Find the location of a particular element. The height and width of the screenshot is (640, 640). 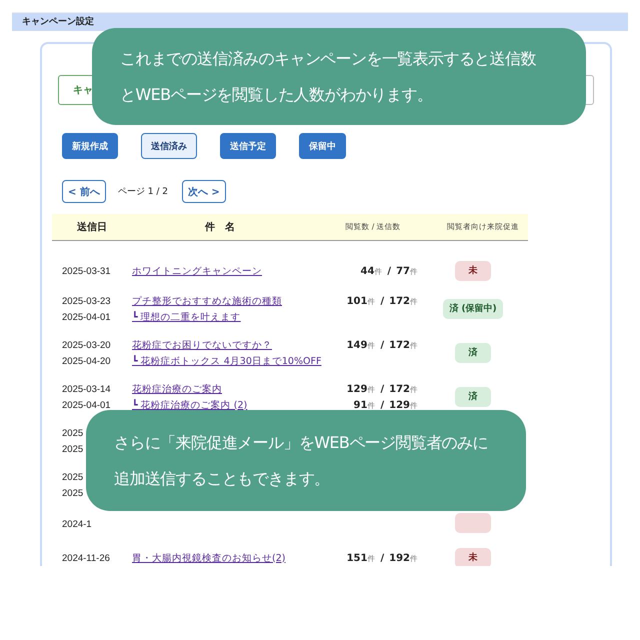

filter-button: 保留中 is located at coordinates (322, 146).